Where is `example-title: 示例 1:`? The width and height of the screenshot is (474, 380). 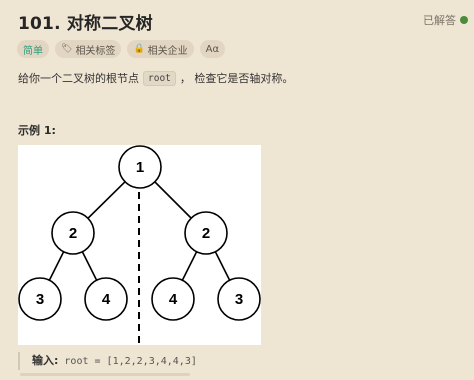
example-title: 示例 1: is located at coordinates (37, 130).